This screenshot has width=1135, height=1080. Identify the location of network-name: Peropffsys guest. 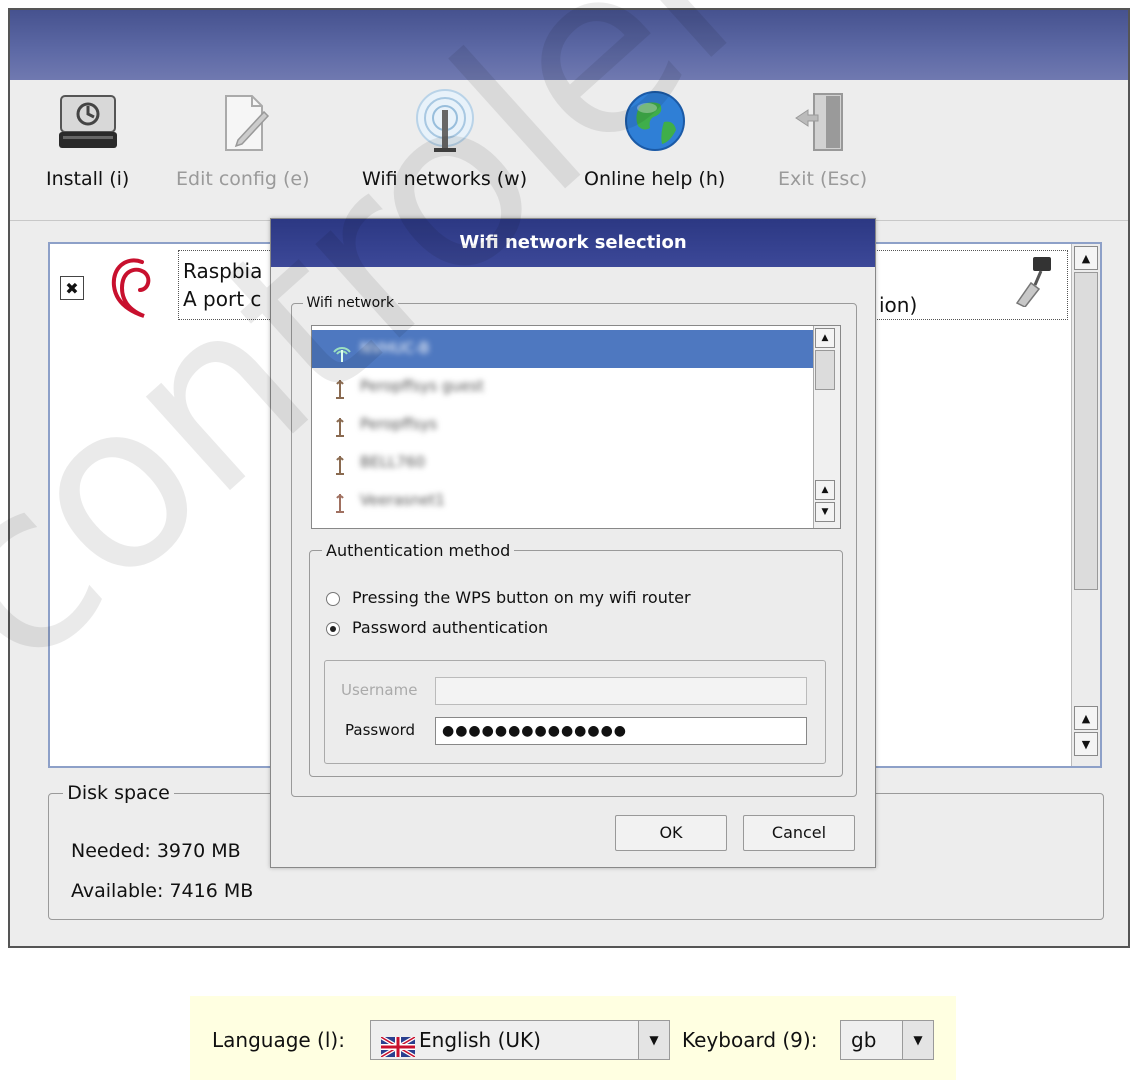
(422, 386).